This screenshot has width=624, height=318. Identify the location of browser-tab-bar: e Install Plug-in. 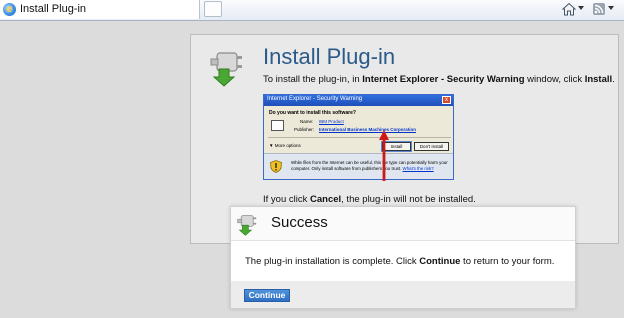
(312, 10).